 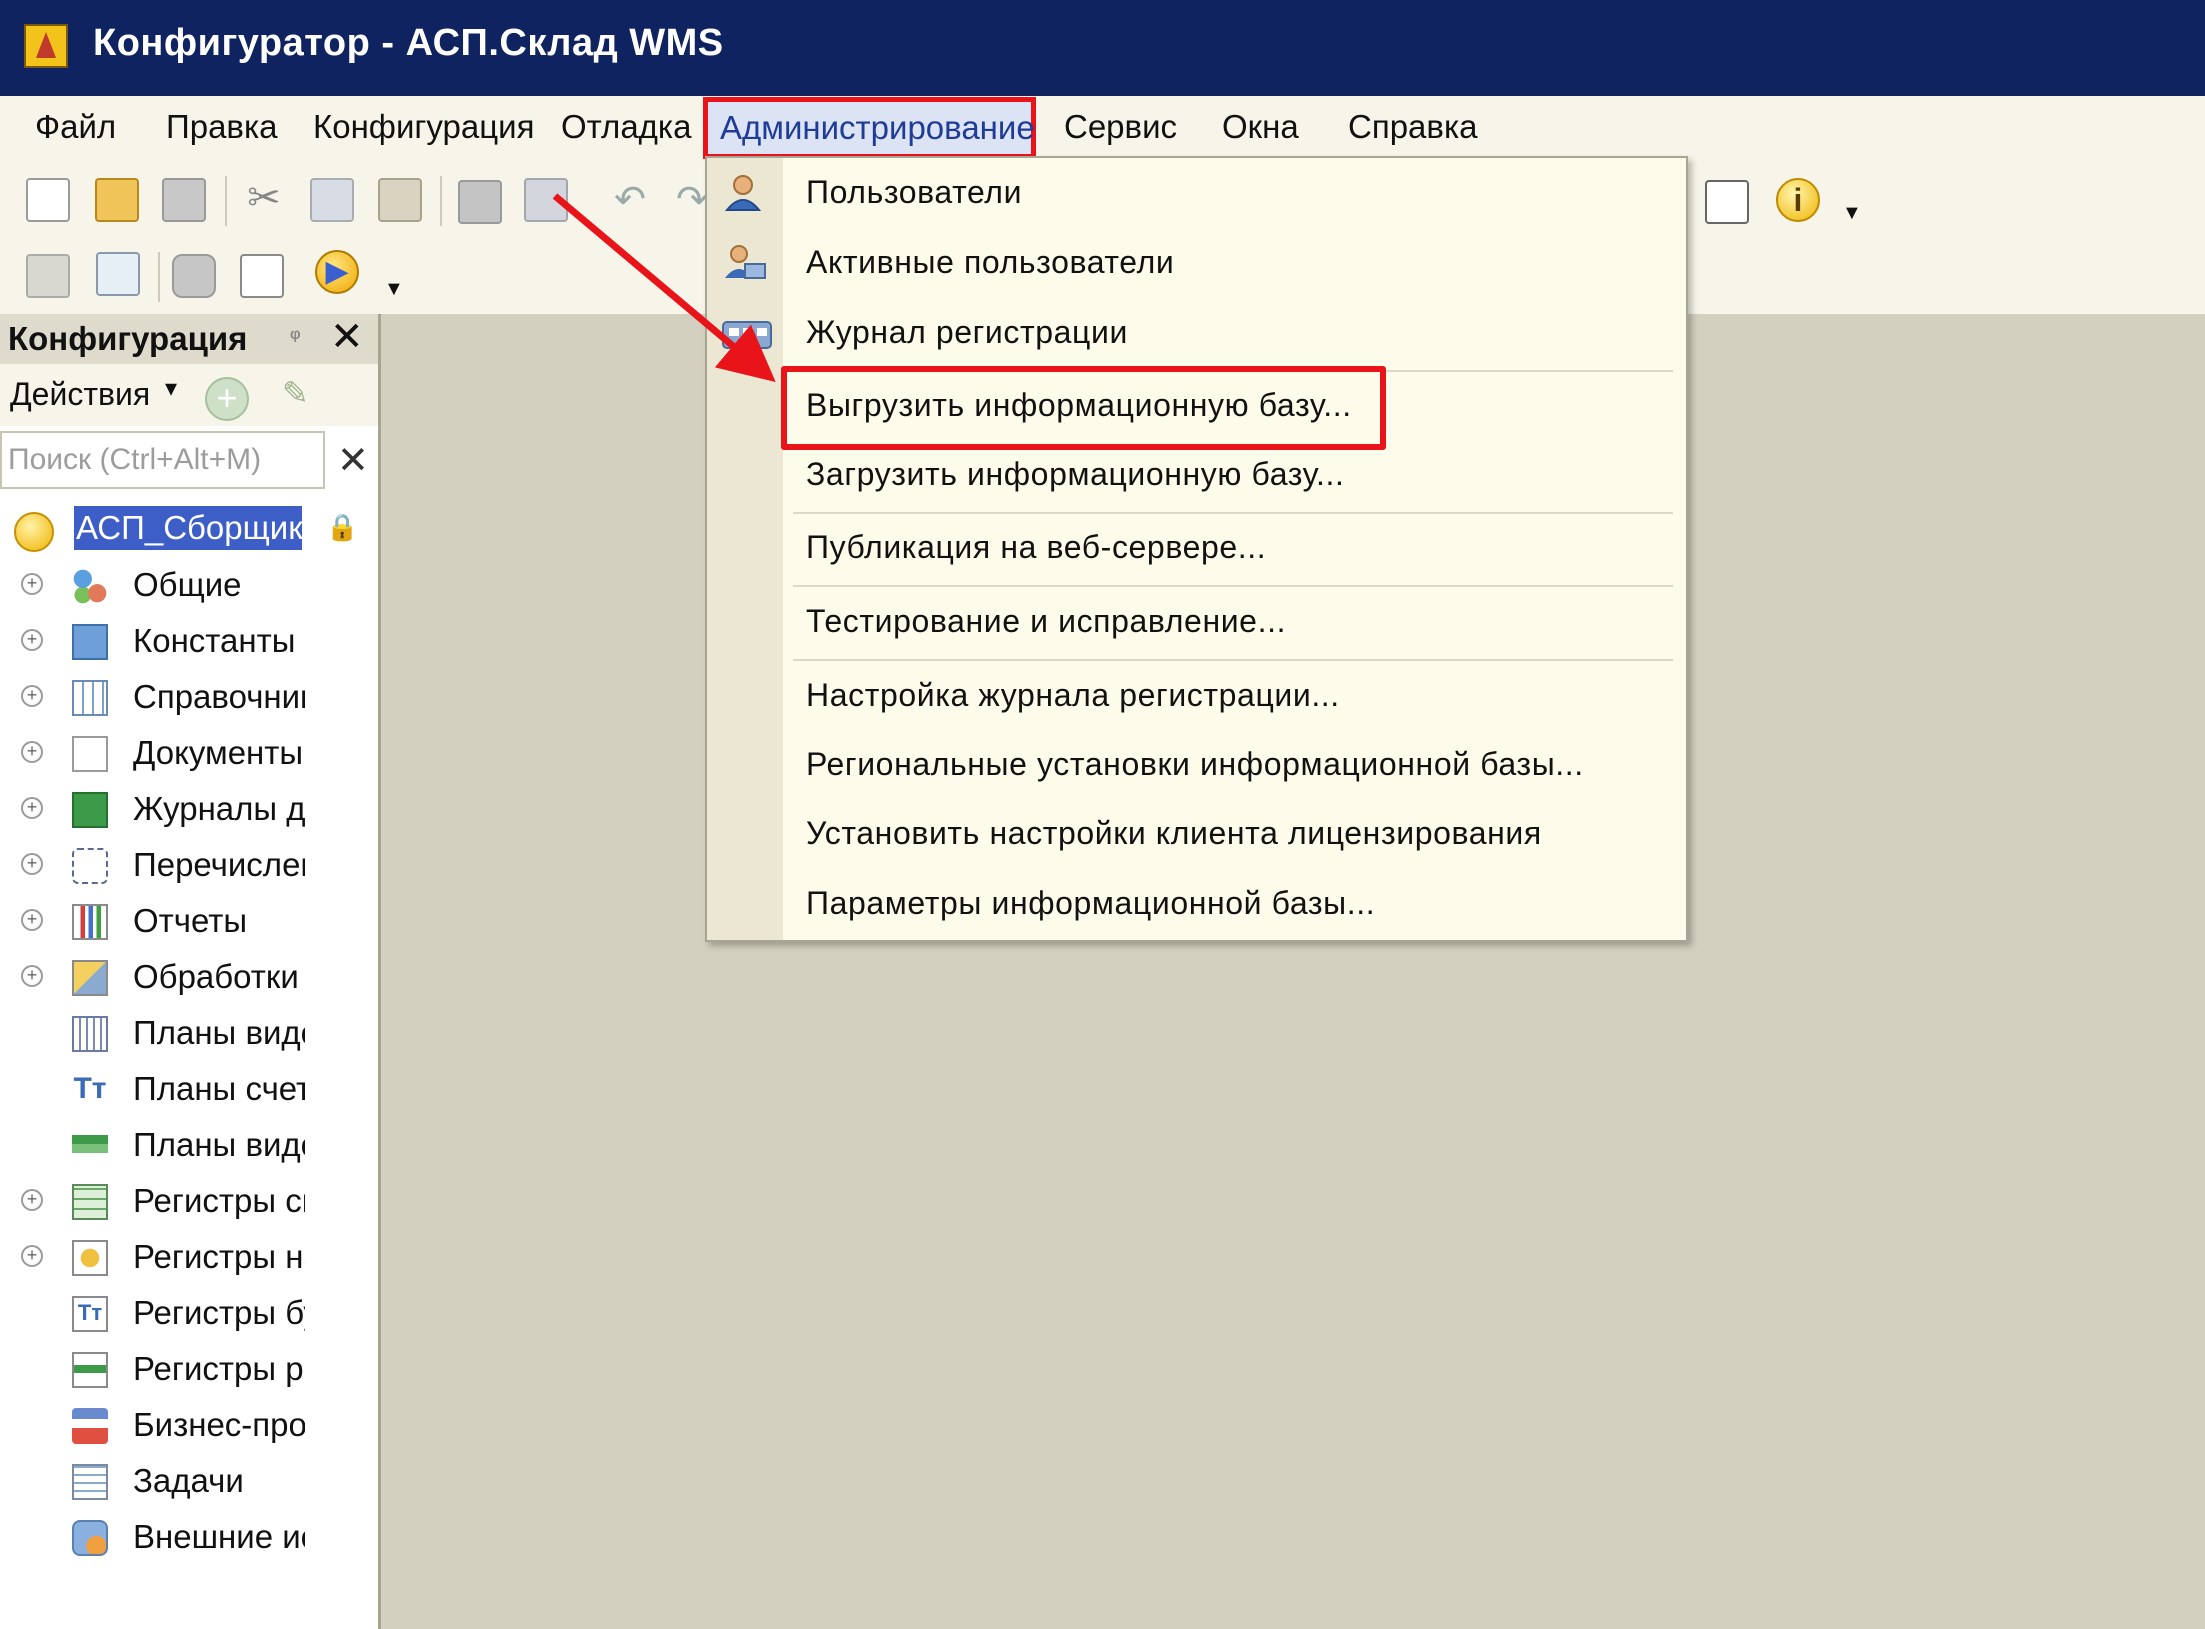 I want to click on chart-of-calculation-types-icon, so click(x=90, y=1146).